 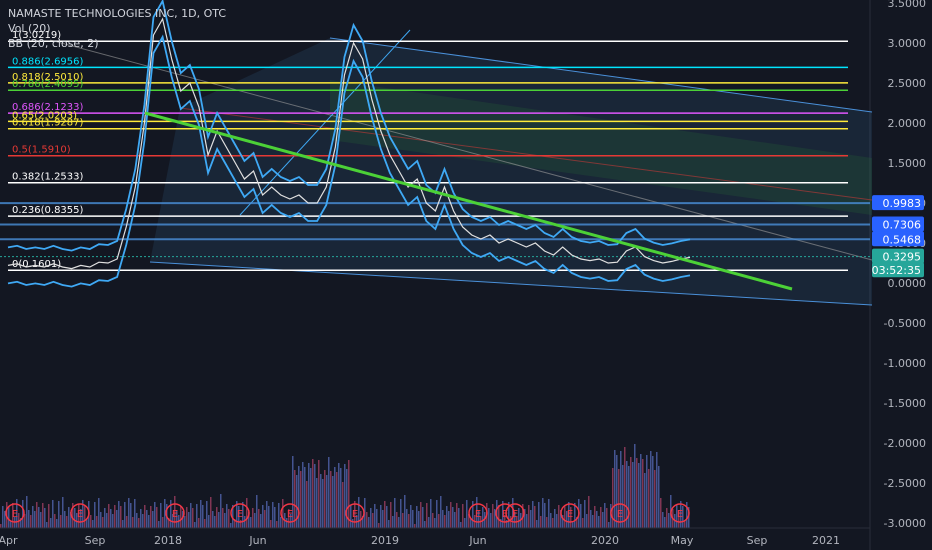 I want to click on y-tick-label: 3.0000, so click(x=907, y=43).